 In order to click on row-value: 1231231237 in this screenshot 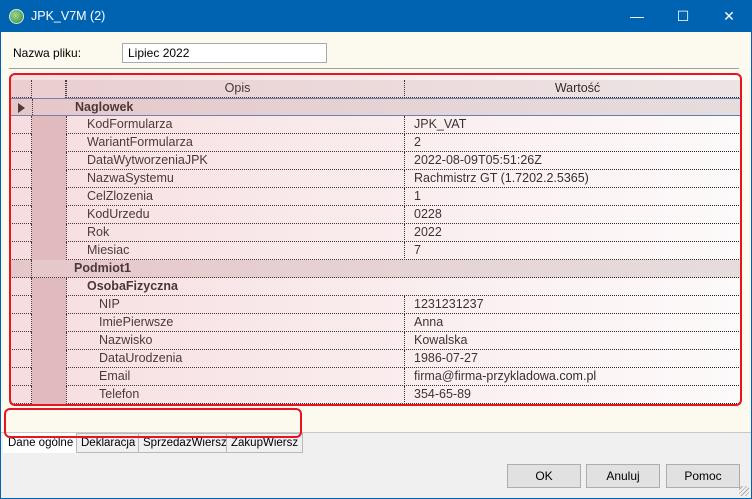, I will do `click(572, 305)`.